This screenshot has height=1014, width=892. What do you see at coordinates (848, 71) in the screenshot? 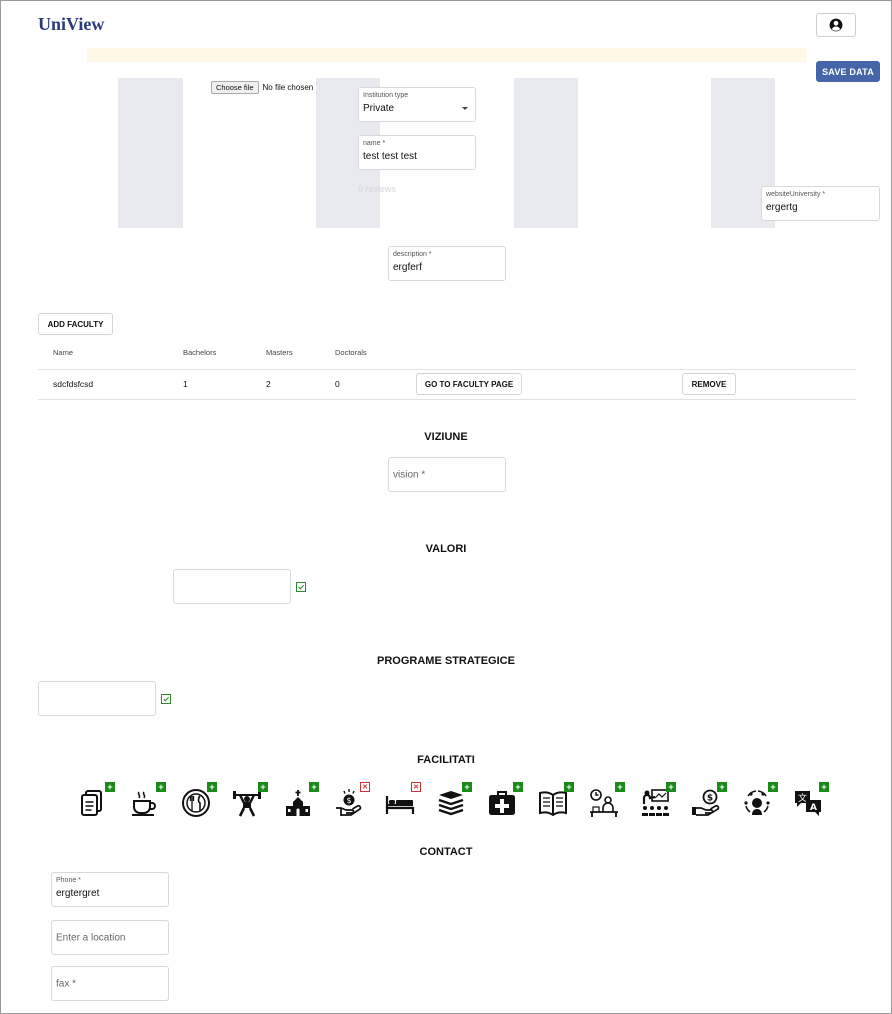
I see `save-data-button: SAVE DATA` at bounding box center [848, 71].